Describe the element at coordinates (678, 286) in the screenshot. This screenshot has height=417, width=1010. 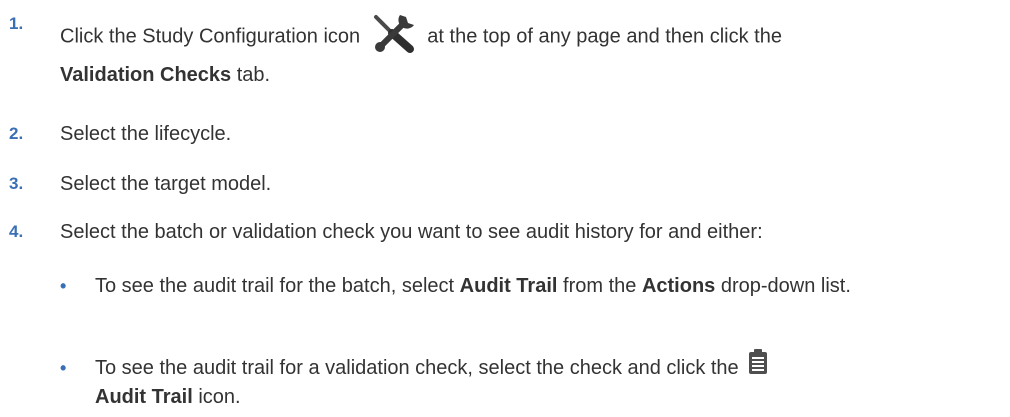
I see `actions-label: Actions` at that location.